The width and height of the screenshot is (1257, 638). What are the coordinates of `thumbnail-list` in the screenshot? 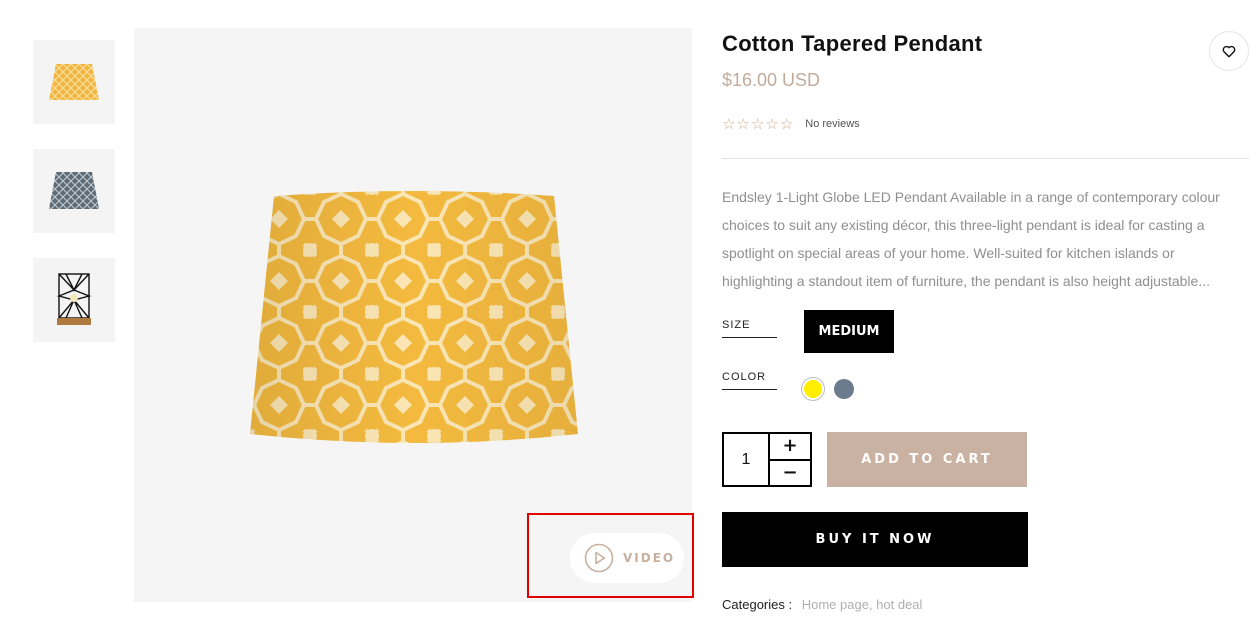 It's located at (74, 203).